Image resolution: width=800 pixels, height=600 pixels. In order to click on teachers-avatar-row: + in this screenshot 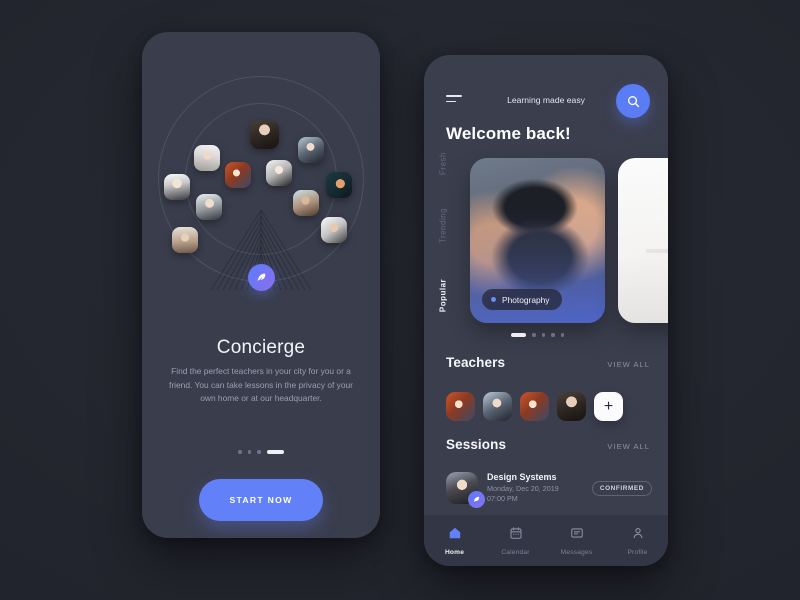, I will do `click(534, 406)`.